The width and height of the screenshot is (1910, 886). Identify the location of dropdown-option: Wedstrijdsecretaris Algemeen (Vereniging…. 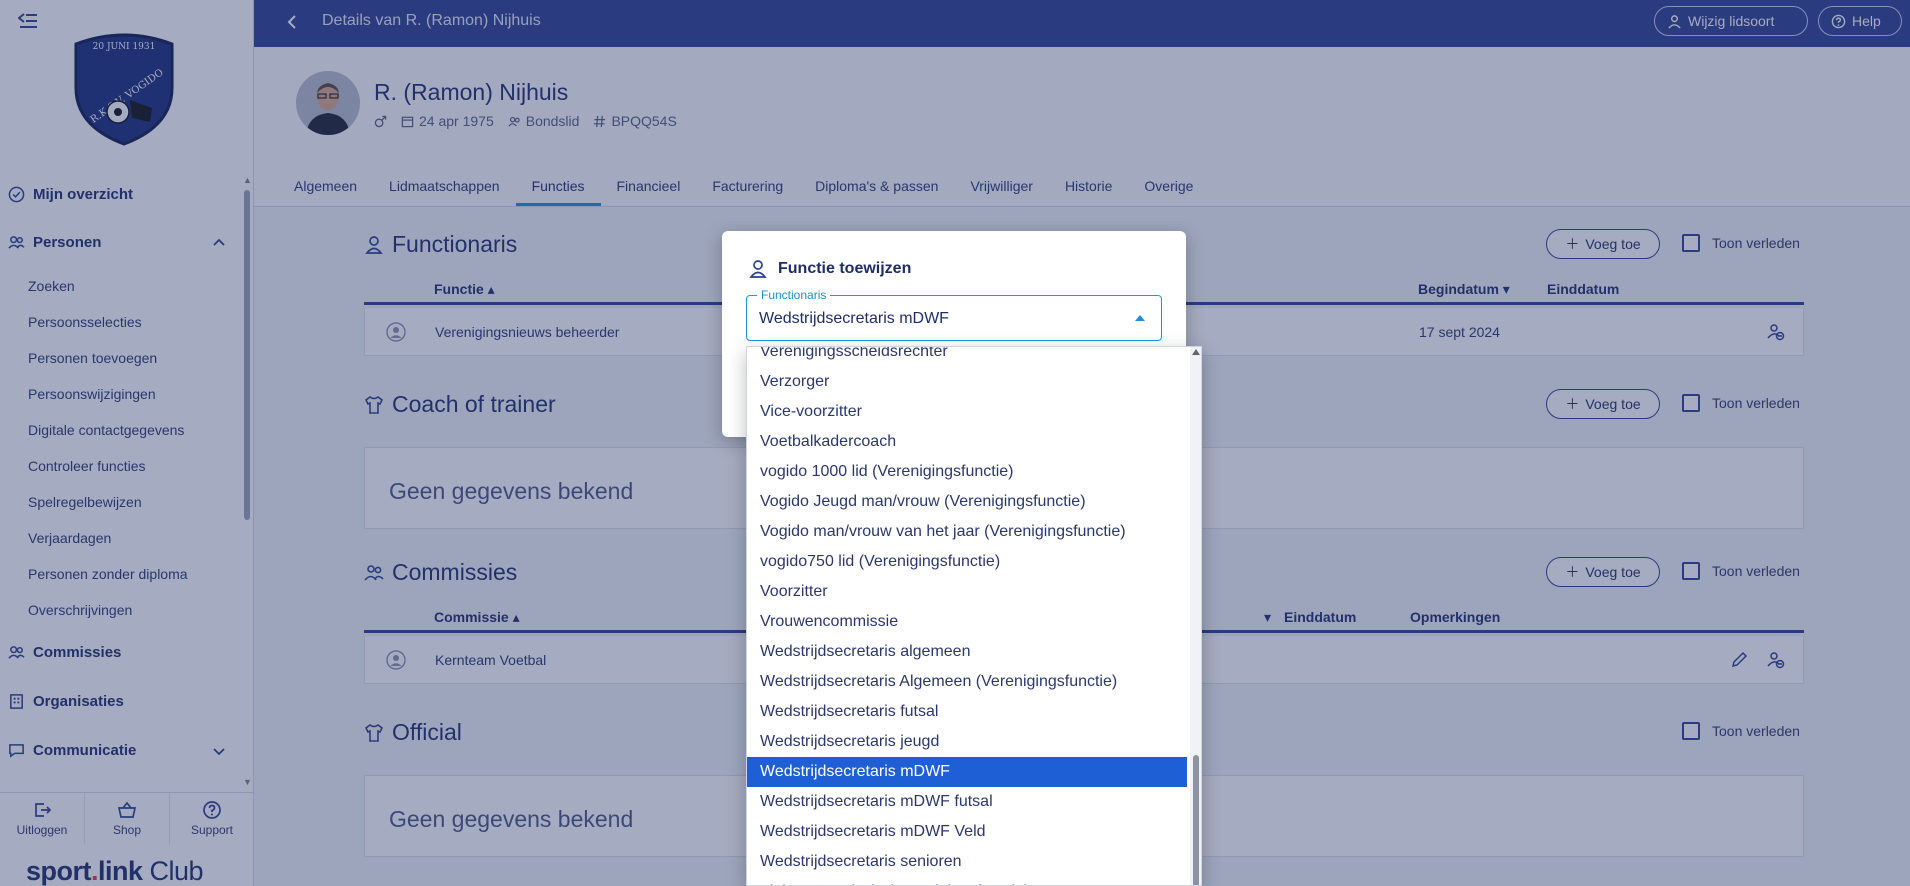
(967, 682).